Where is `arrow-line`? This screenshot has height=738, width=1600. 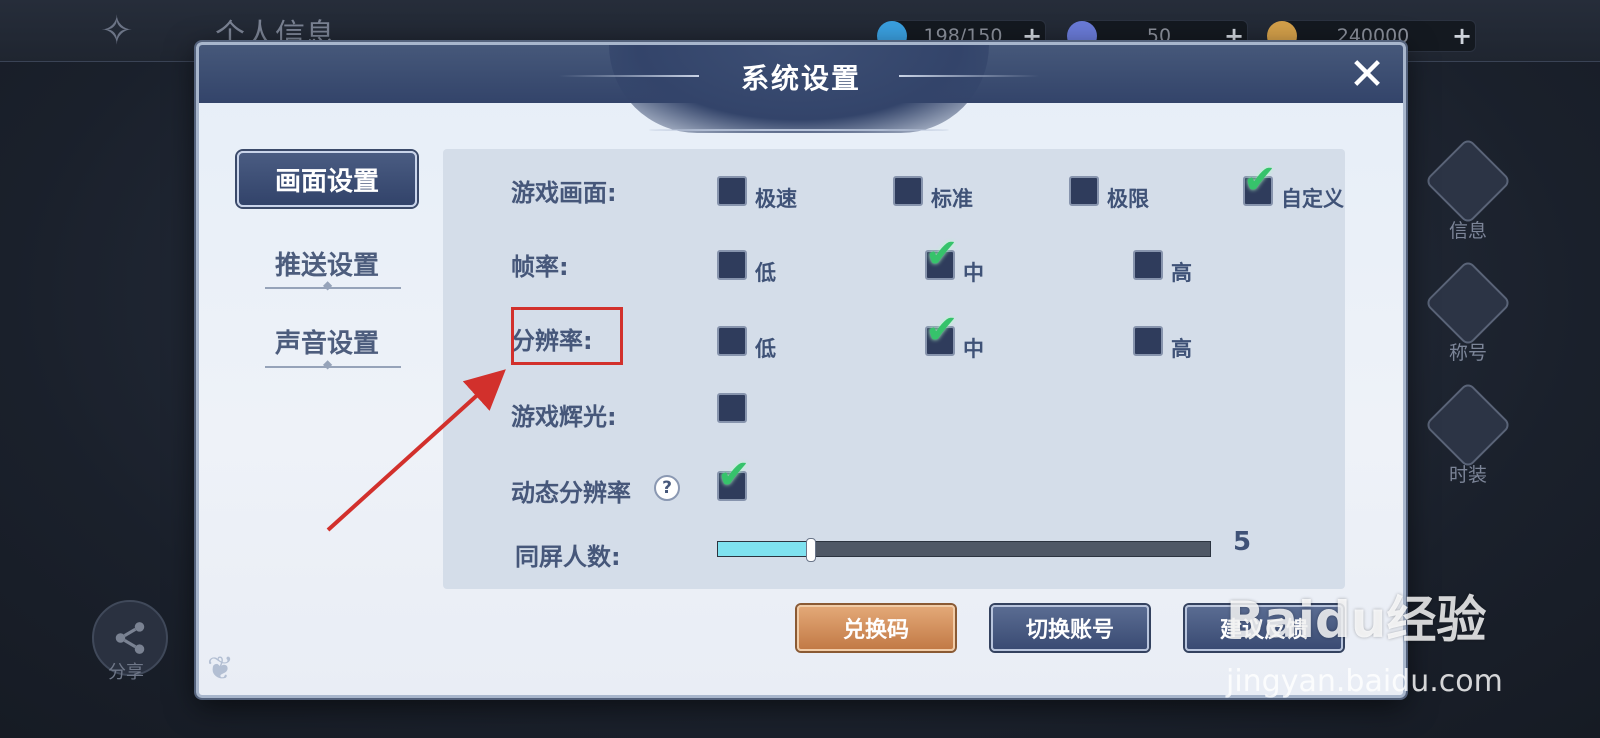 arrow-line is located at coordinates (416, 450).